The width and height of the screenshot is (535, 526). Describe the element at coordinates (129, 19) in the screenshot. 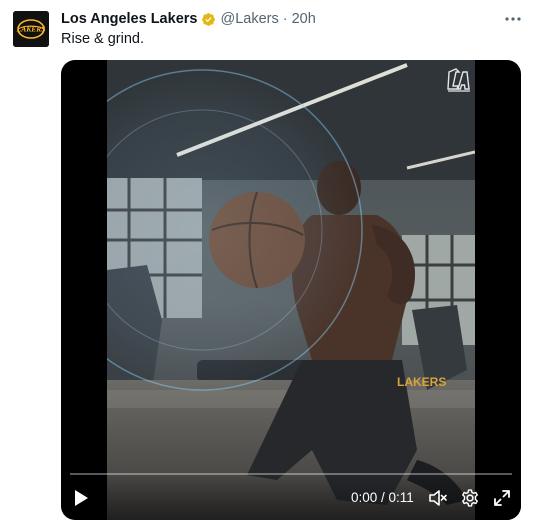

I see `author-name: Los Angeles Lakers` at that location.